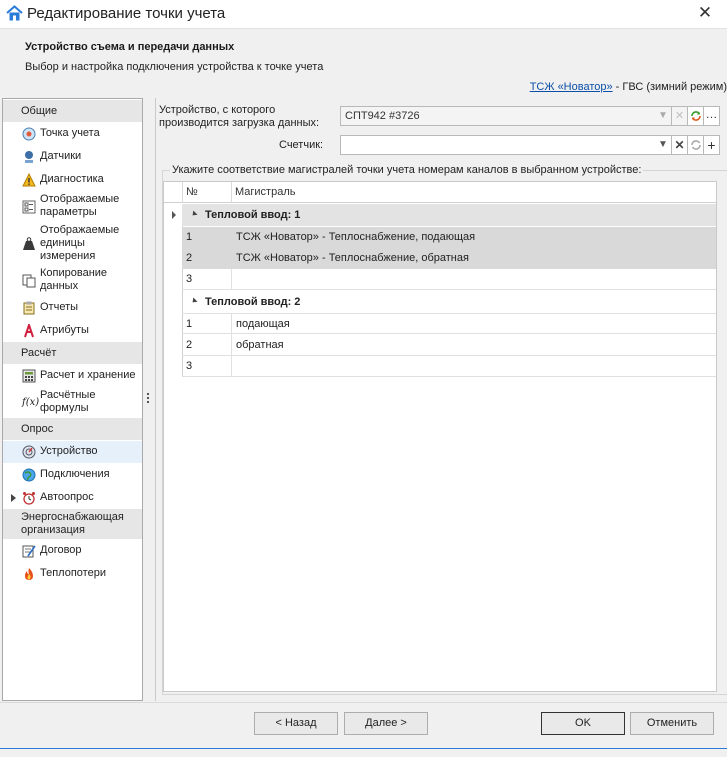 The width and height of the screenshot is (727, 757). Describe the element at coordinates (506, 116) in the screenshot. I see `device-select: СПТ942 #3726 ▼` at that location.